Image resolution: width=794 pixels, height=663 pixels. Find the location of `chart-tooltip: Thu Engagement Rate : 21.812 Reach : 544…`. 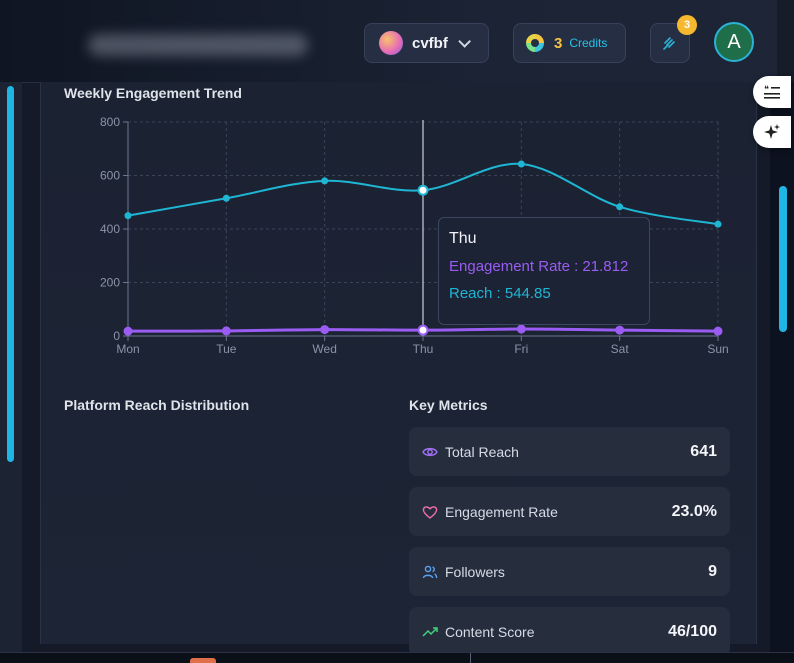

chart-tooltip: Thu Engagement Rate : 21.812 Reach : 544… is located at coordinates (544, 271).